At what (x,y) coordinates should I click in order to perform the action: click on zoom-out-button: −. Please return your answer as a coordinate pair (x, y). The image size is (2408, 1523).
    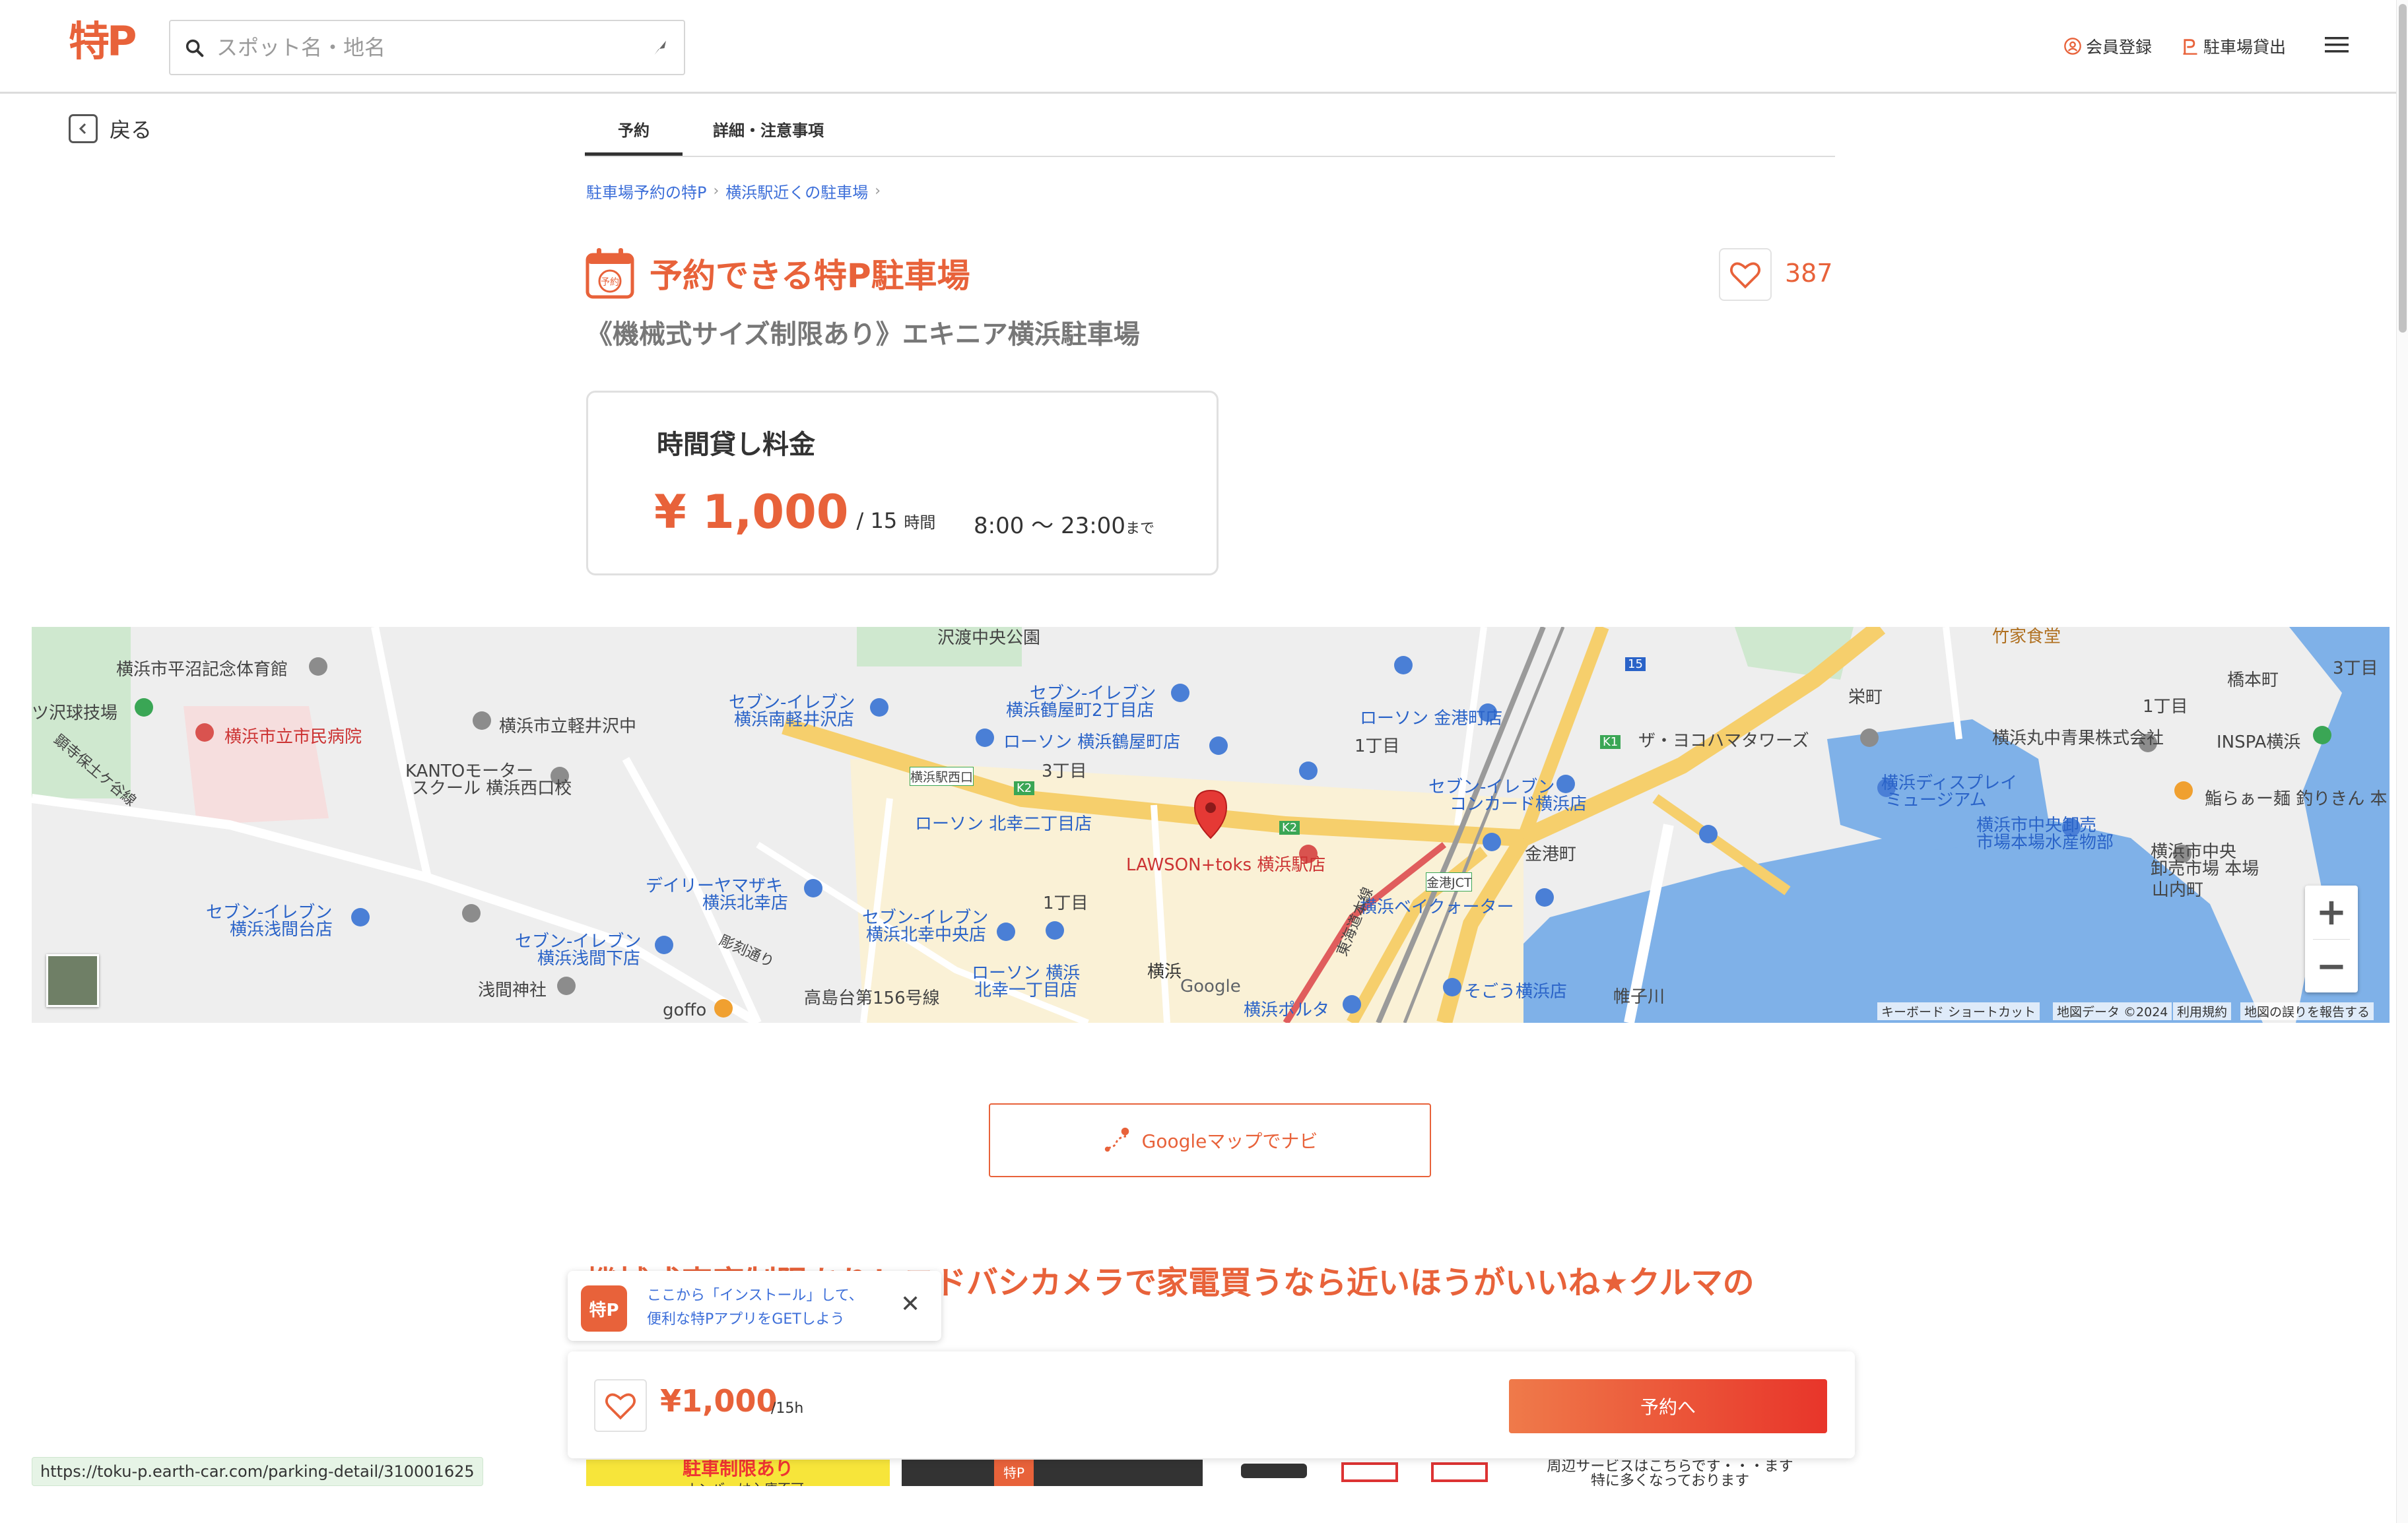
    Looking at the image, I should click on (2331, 966).